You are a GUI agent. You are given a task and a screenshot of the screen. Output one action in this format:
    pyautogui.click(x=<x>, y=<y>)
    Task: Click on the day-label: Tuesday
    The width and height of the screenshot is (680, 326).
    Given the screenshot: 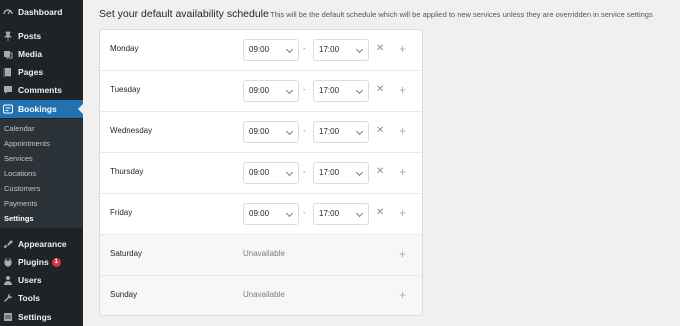 What is the action you would take?
    pyautogui.click(x=125, y=89)
    